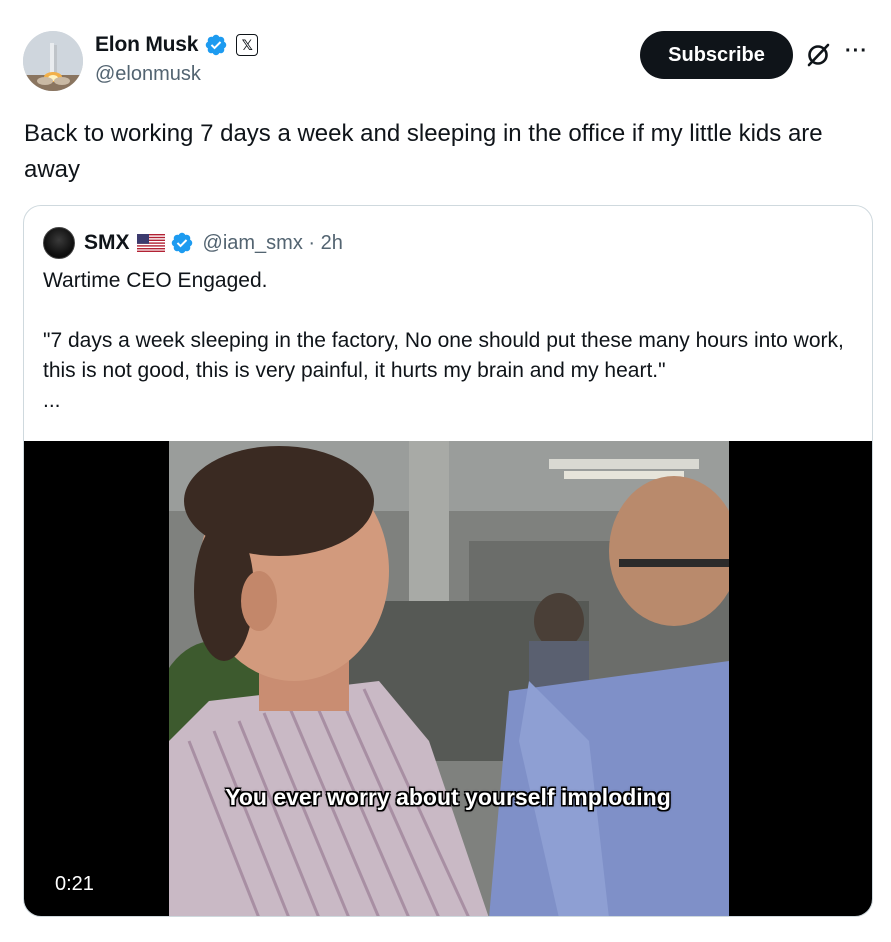  I want to click on quoted-author-handle-time: @iam_smx · 2h, so click(273, 243).